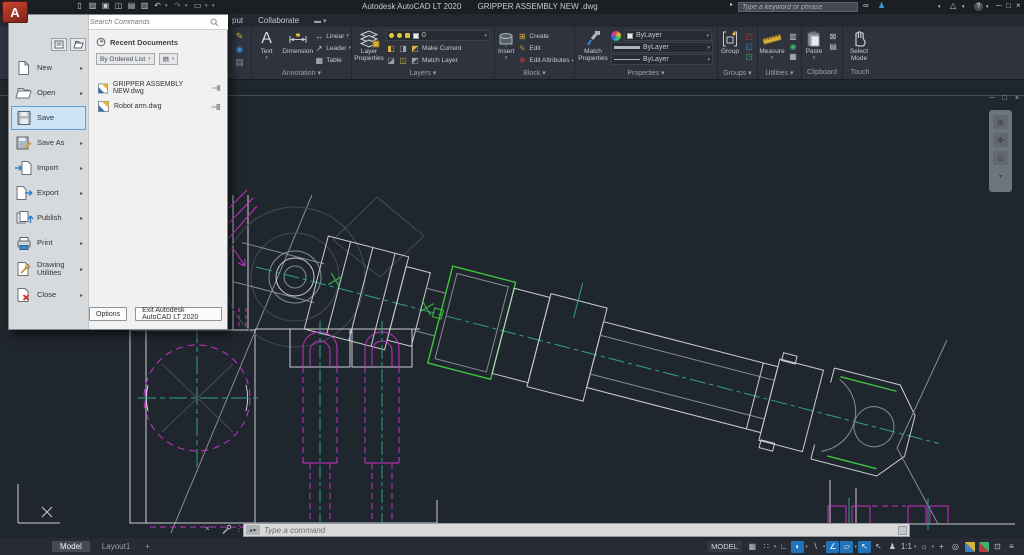 This screenshot has height=555, width=1024. I want to click on navbar-more-icon: ▾, so click(1000, 176).